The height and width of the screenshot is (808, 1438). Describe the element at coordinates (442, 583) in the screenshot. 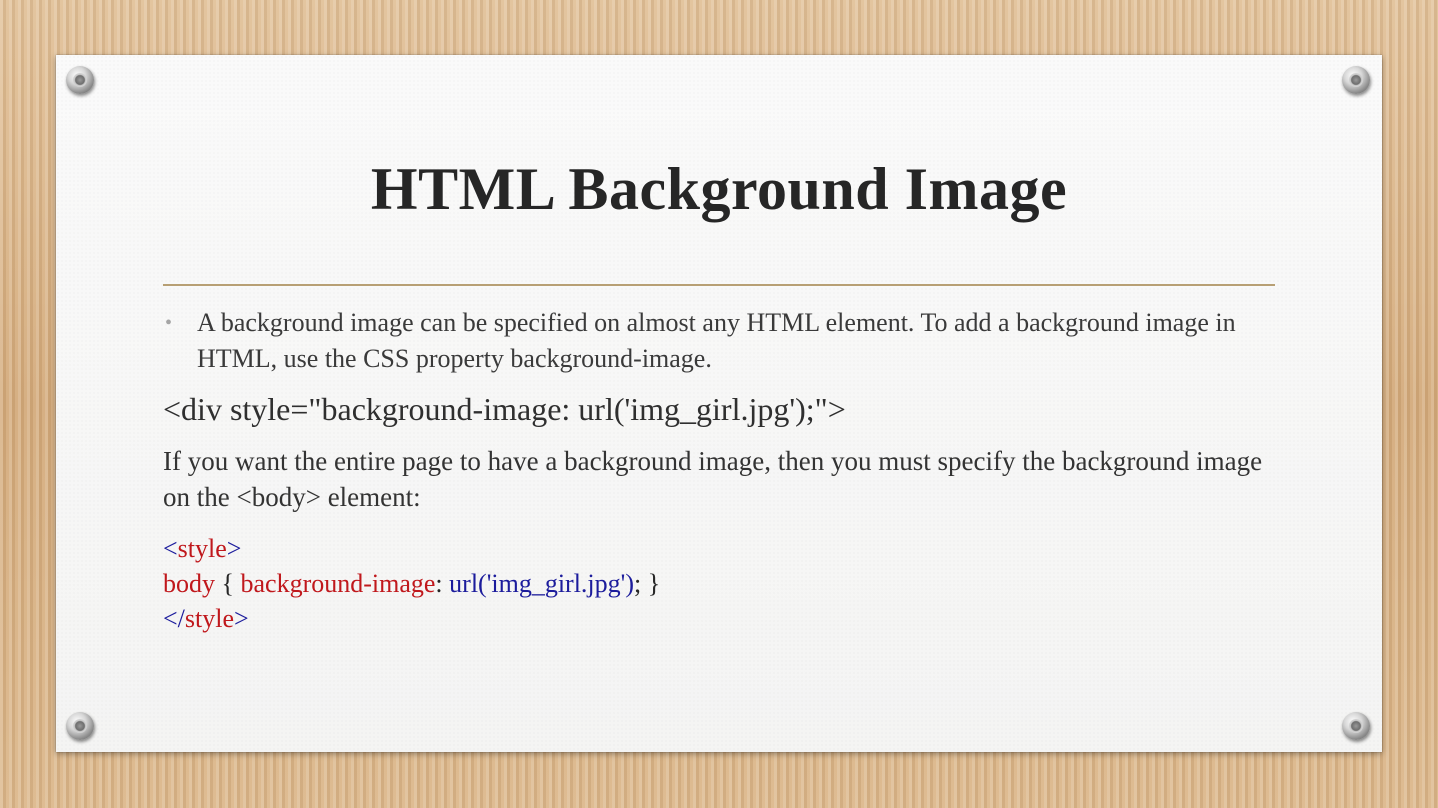

I see `code-colon: :` at that location.